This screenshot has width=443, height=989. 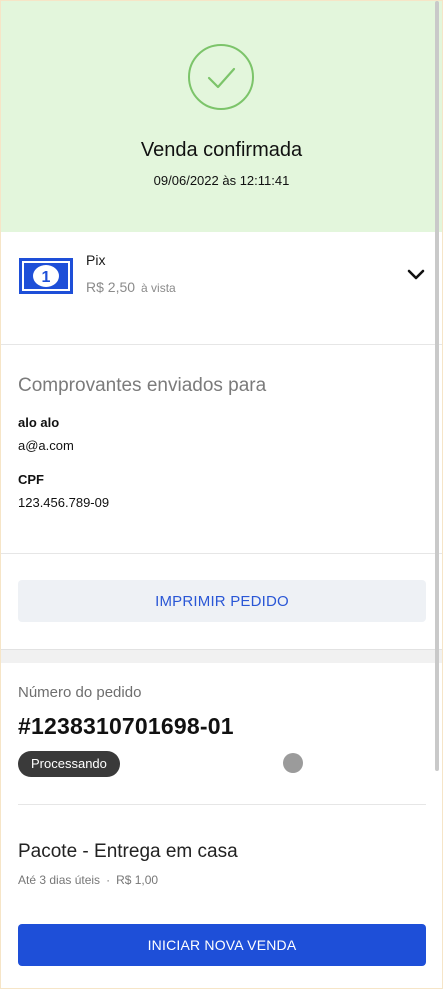 I want to click on svg-text: 1, so click(x=46, y=277).